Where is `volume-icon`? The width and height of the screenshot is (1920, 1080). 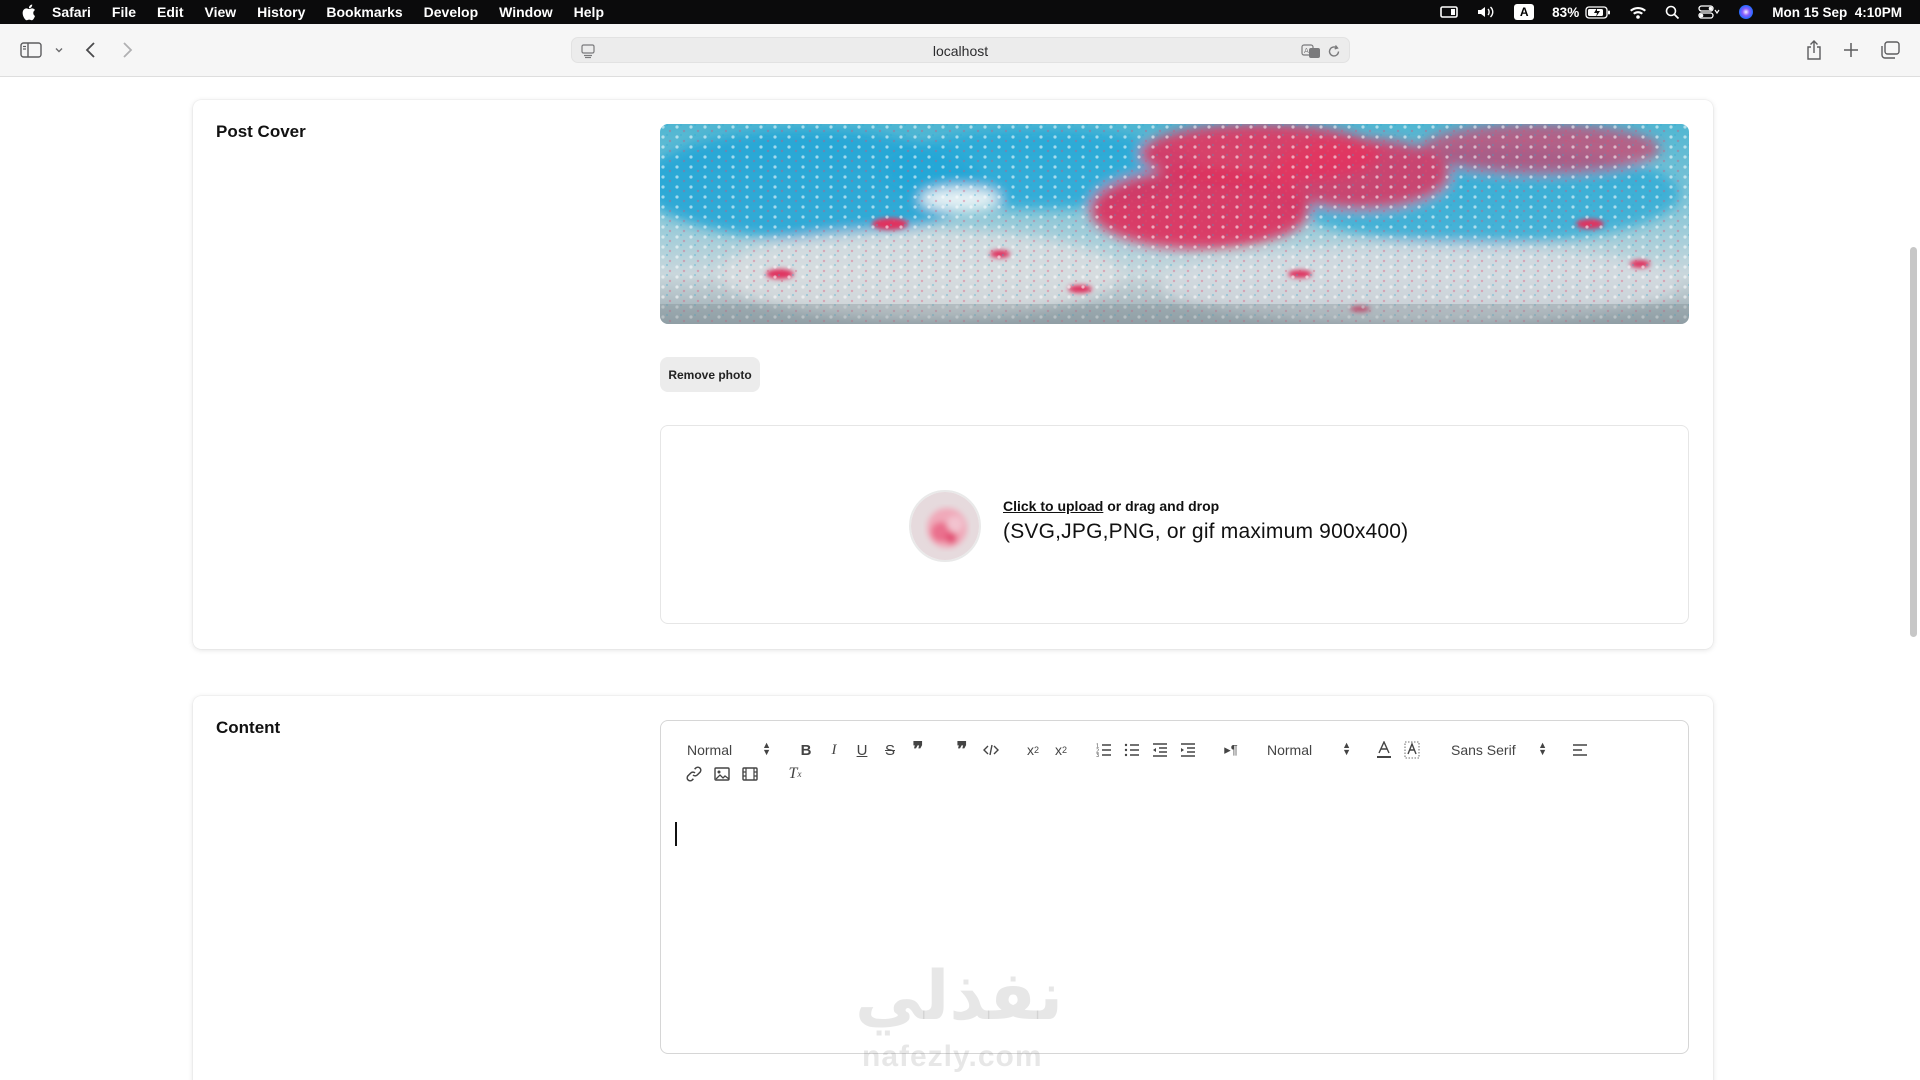
volume-icon is located at coordinates (1486, 12).